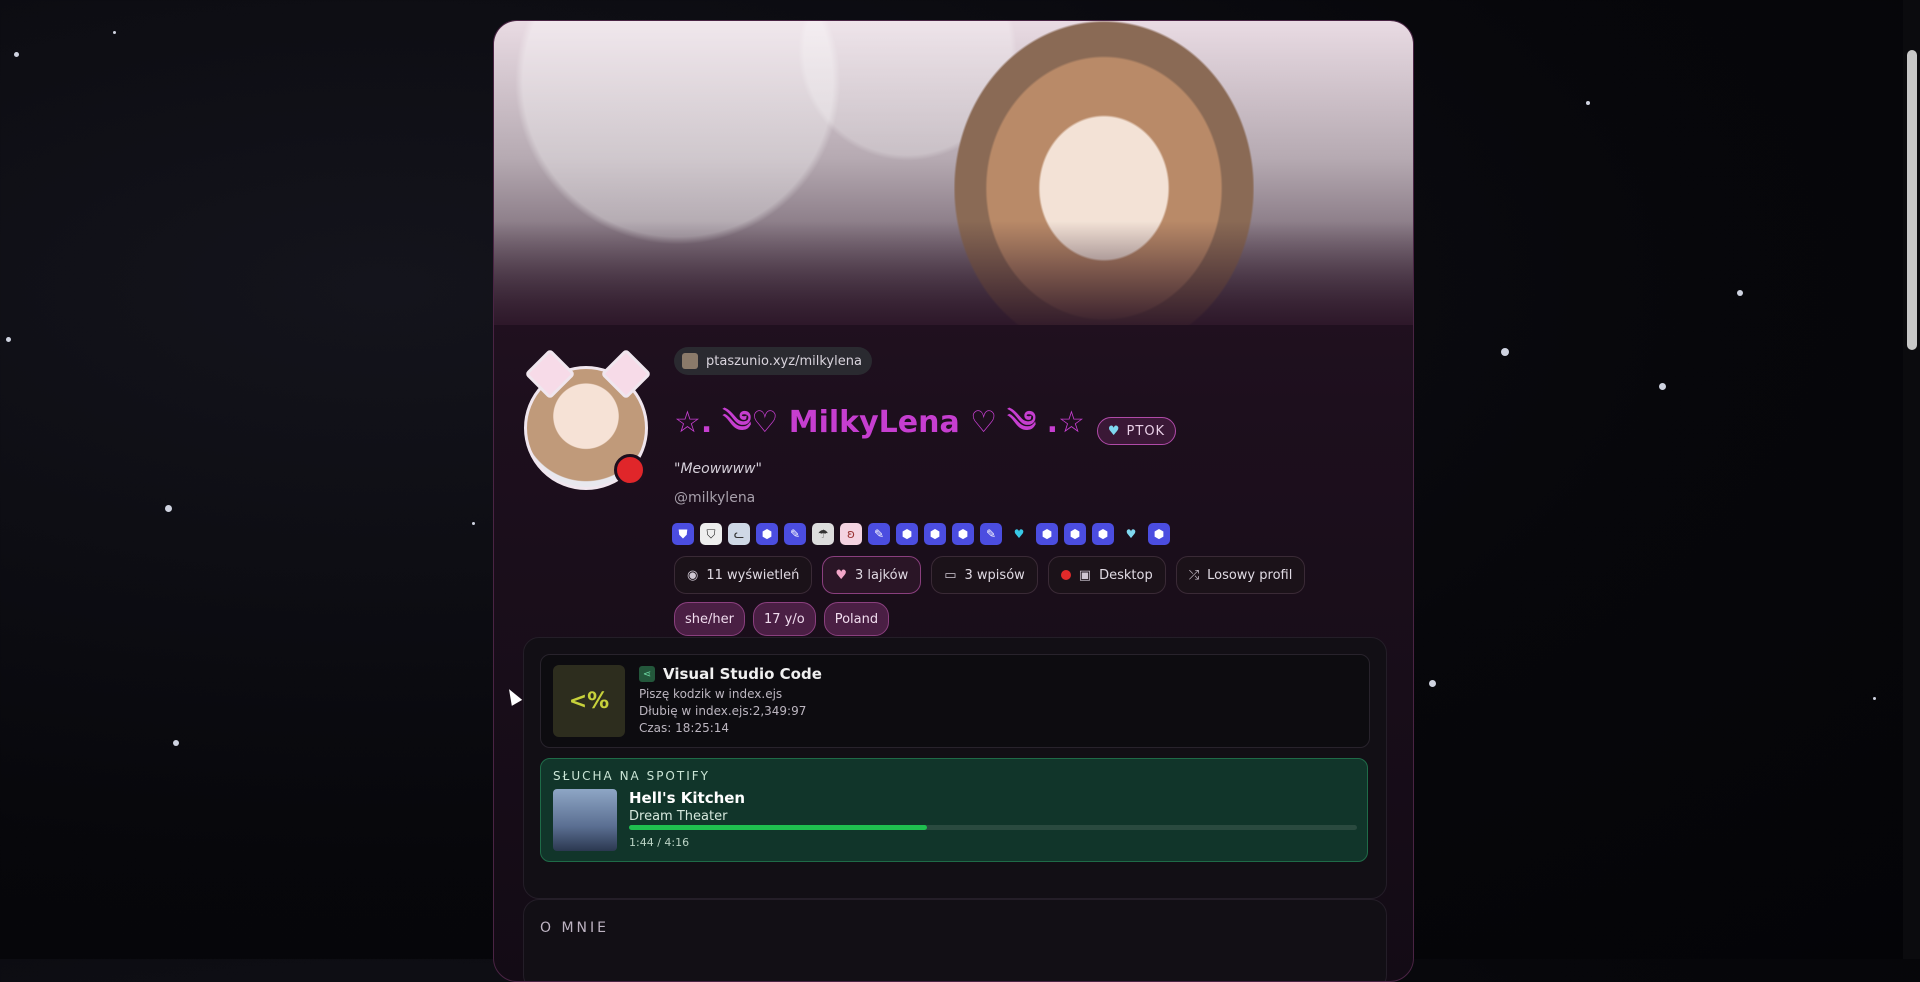 The image size is (1920, 982). What do you see at coordinates (683, 534) in the screenshot?
I see `shield-icon: ⛊` at bounding box center [683, 534].